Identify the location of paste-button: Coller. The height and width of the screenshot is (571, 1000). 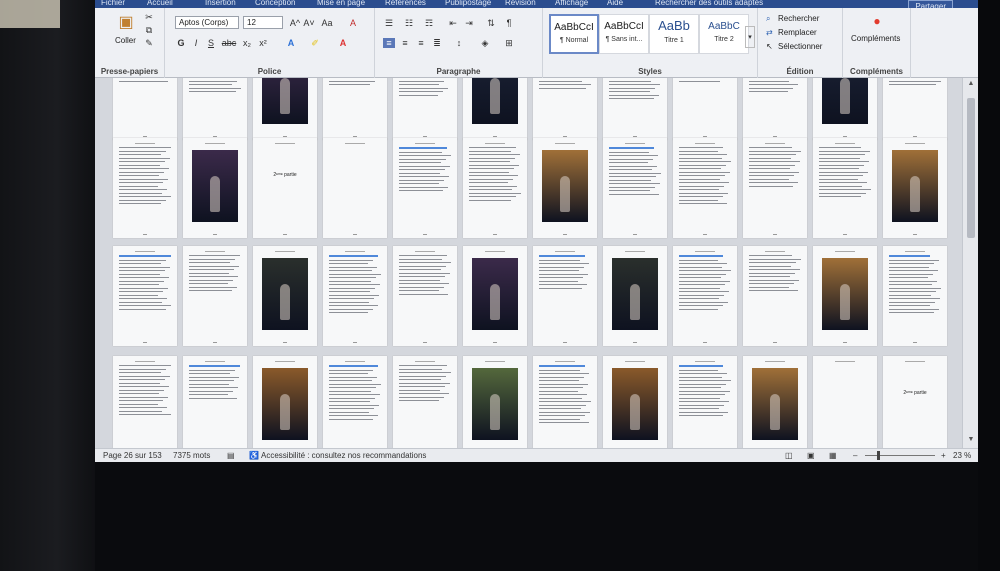
(125, 40).